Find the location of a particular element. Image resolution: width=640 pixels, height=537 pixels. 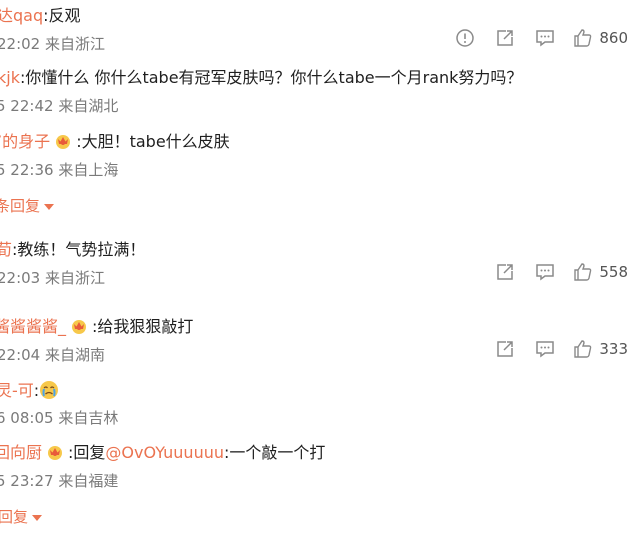

report-button is located at coordinates (465, 38).